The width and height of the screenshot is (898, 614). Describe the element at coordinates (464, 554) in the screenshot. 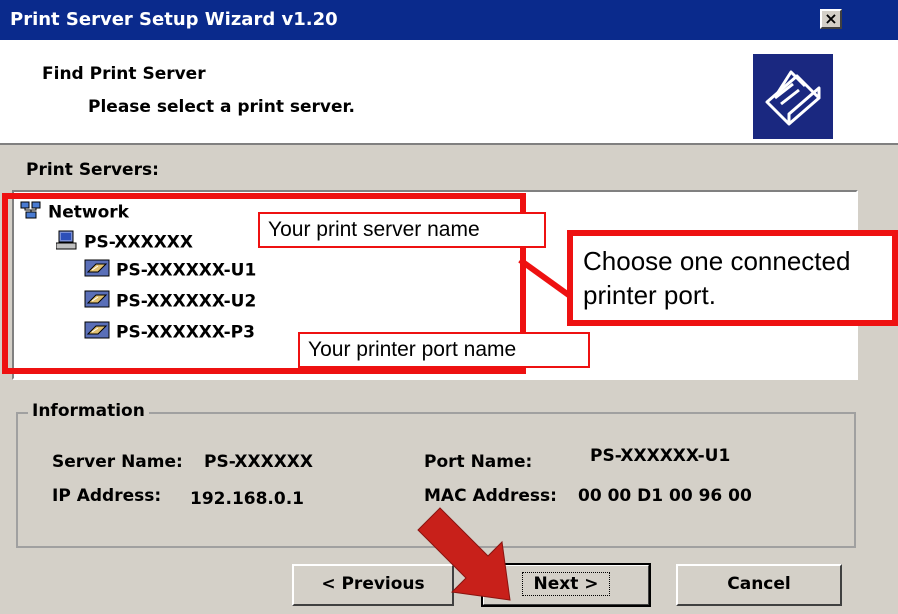

I see `red-arrow-icon` at that location.